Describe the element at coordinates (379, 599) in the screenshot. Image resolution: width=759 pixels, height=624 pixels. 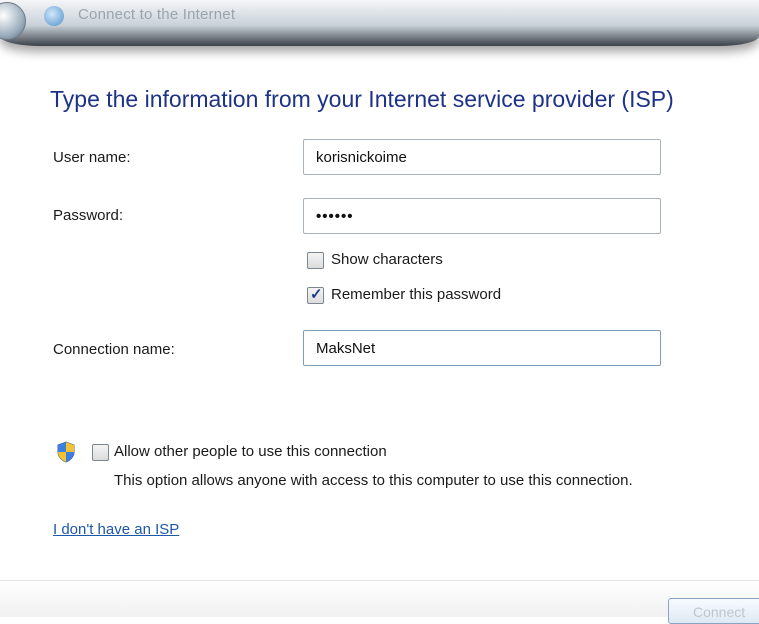
I see `footer-bar` at that location.